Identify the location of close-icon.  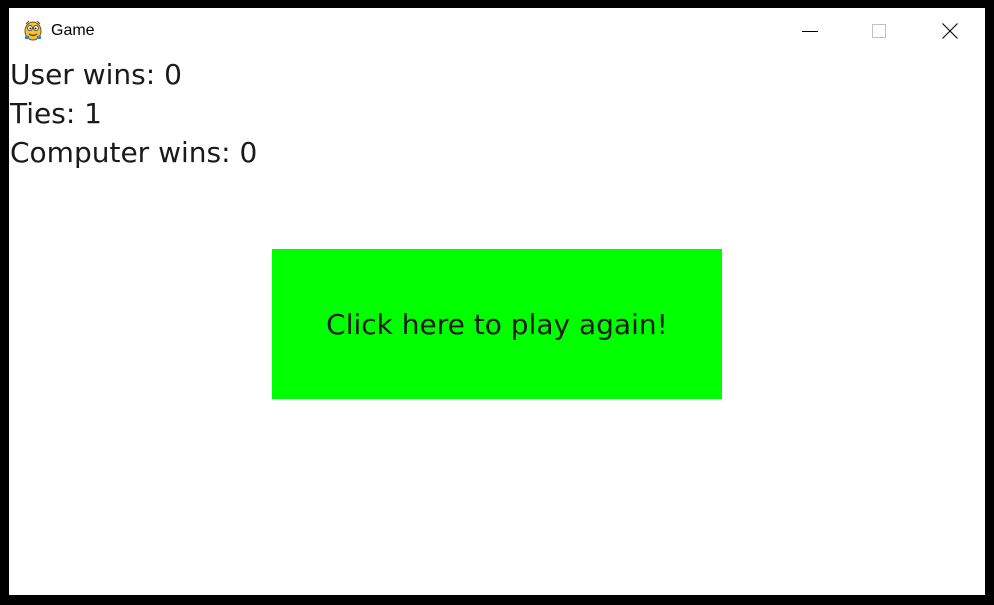
(950, 31).